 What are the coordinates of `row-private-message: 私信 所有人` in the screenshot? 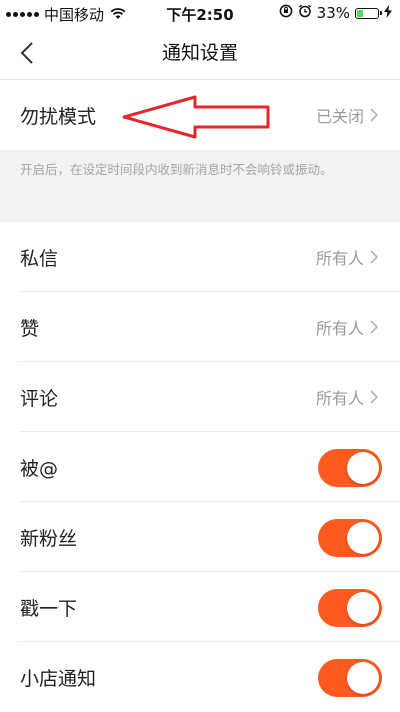 It's located at (200, 257).